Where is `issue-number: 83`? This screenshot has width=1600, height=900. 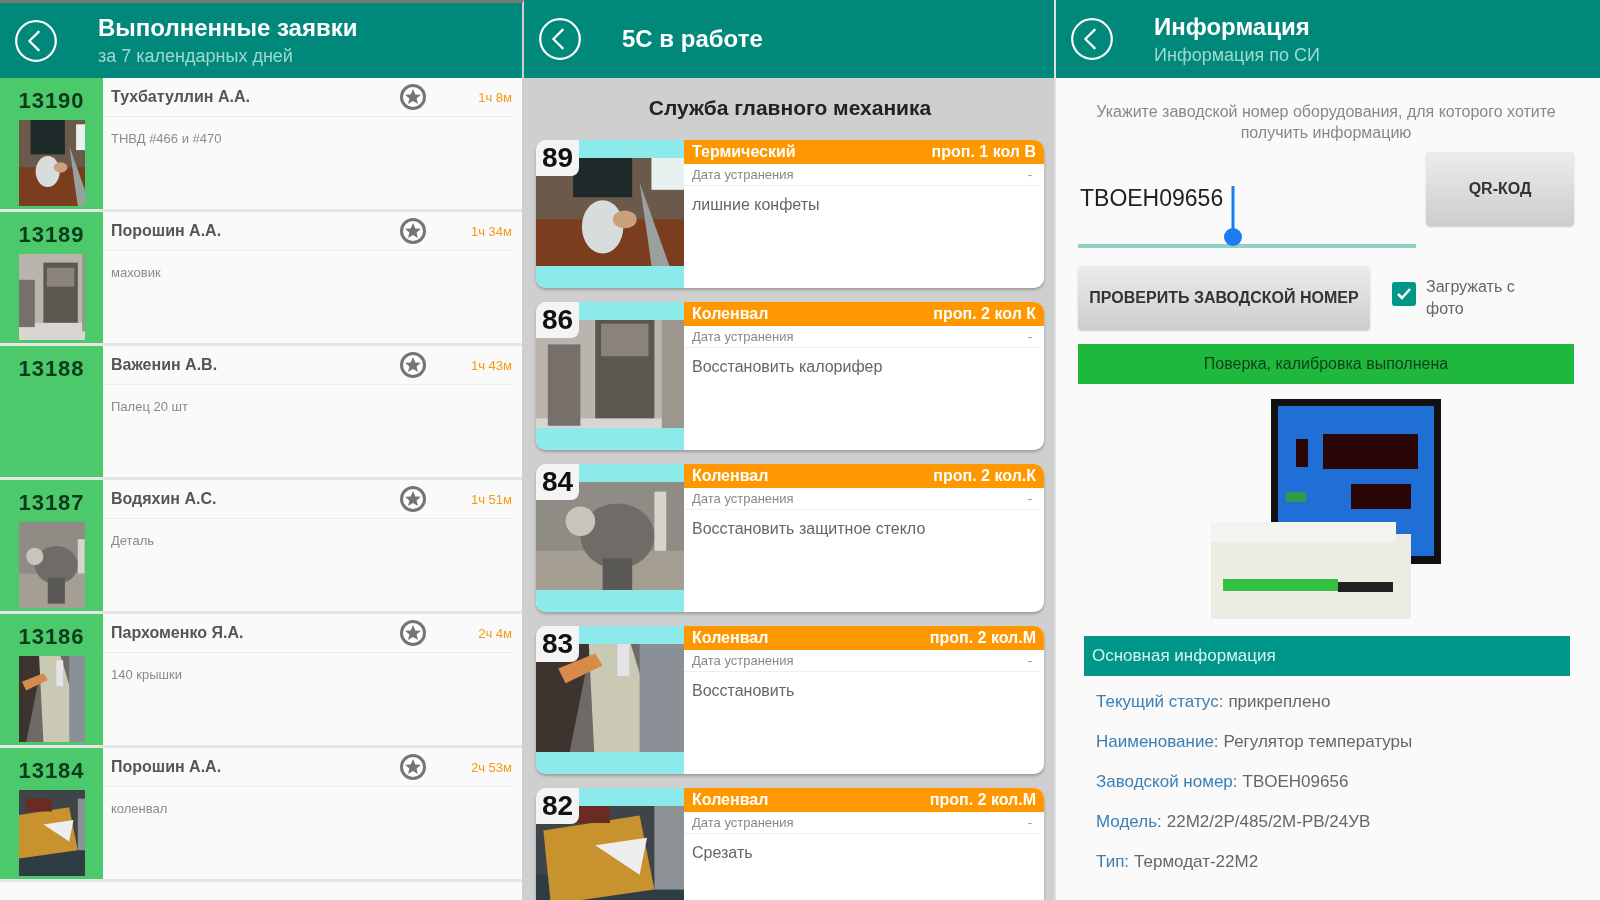
issue-number: 83 is located at coordinates (558, 644).